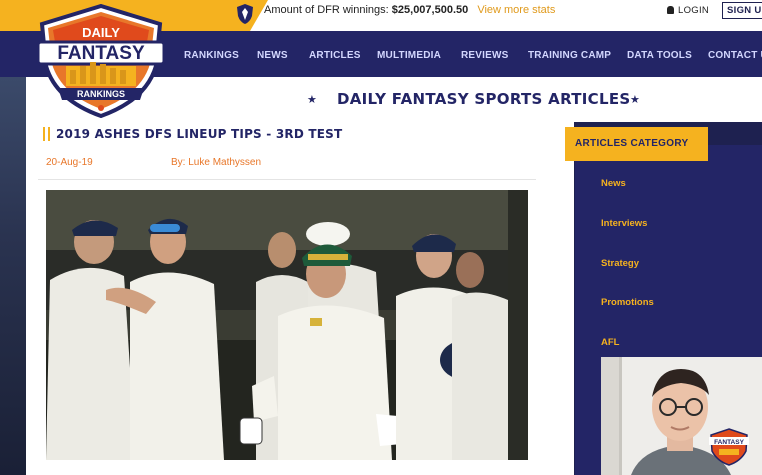  Describe the element at coordinates (101, 94) in the screenshot. I see `logo-text-rankings: RANKINGS` at that location.